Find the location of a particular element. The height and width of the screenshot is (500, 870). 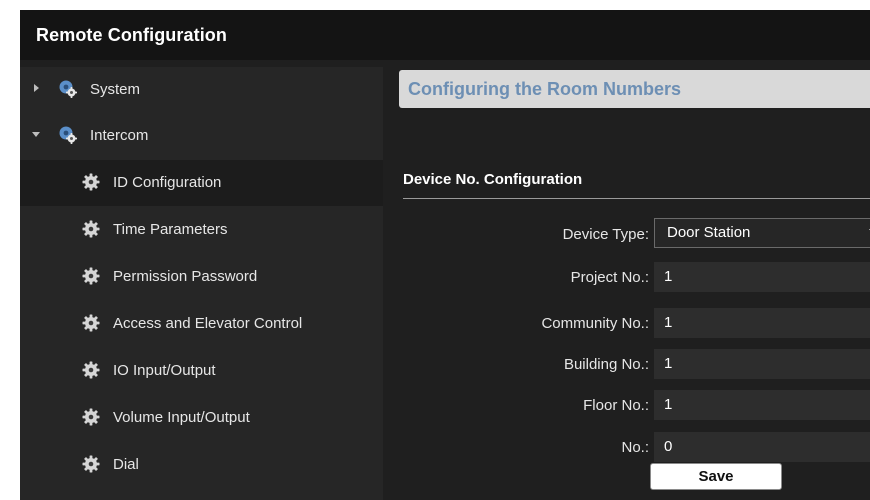

save-button: Save is located at coordinates (716, 476).